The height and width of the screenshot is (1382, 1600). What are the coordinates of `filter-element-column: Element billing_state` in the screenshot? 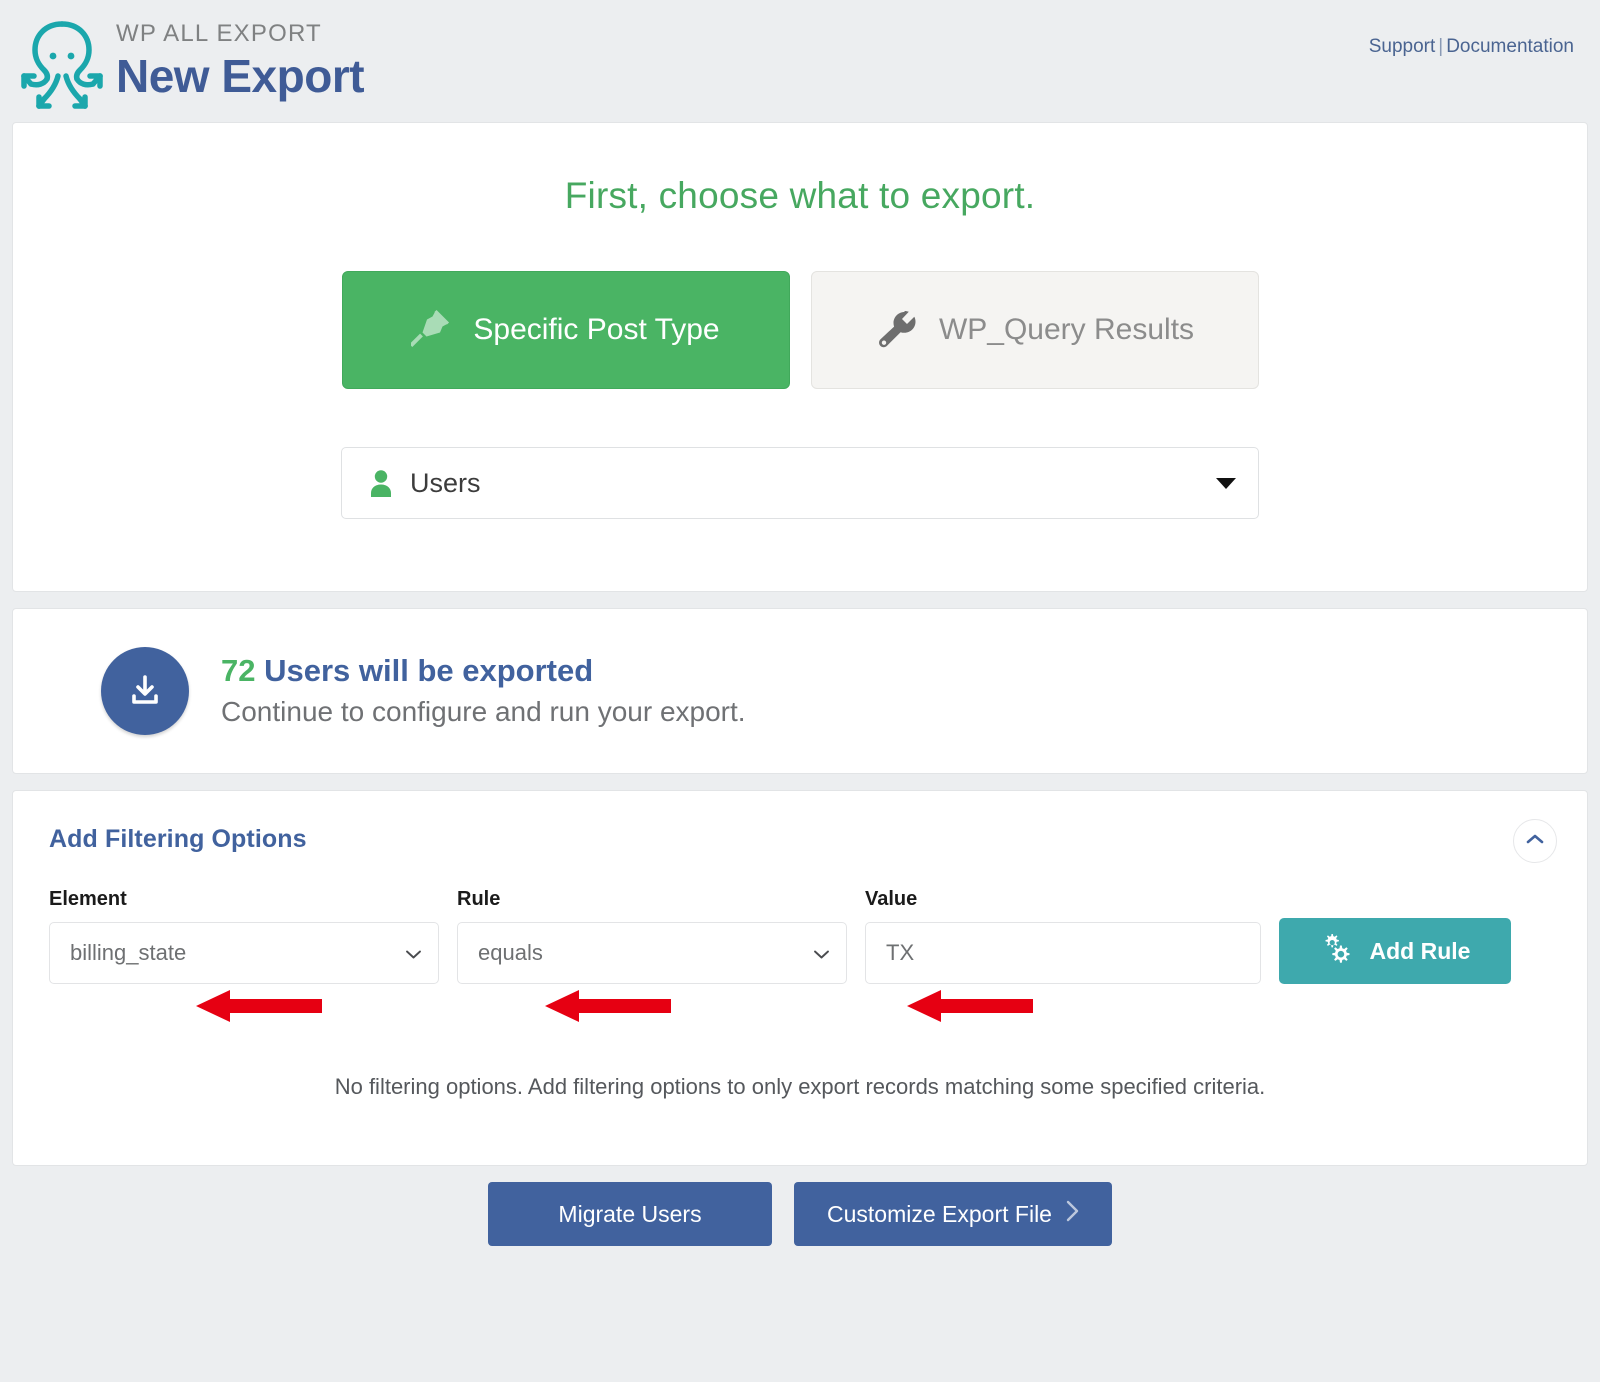 It's located at (244, 936).